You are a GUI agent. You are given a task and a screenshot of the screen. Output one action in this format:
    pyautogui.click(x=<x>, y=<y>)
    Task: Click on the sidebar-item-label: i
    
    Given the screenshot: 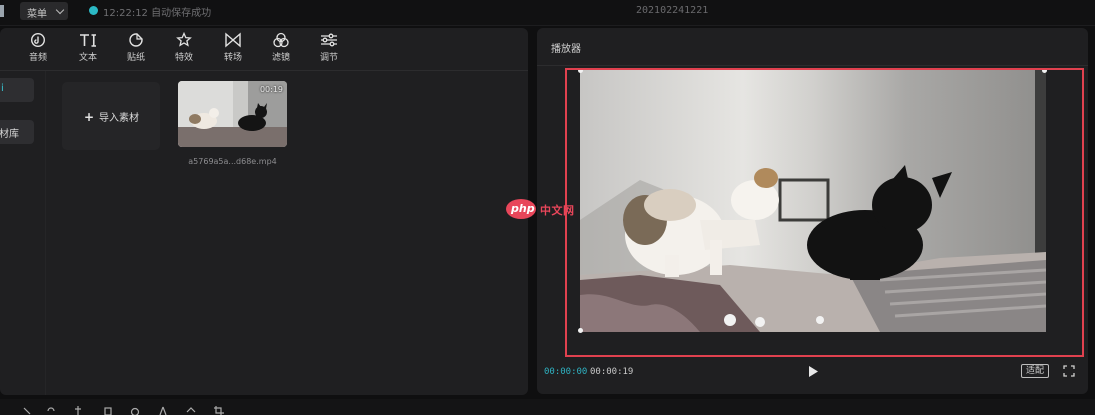 What is the action you would take?
    pyautogui.click(x=2, y=88)
    